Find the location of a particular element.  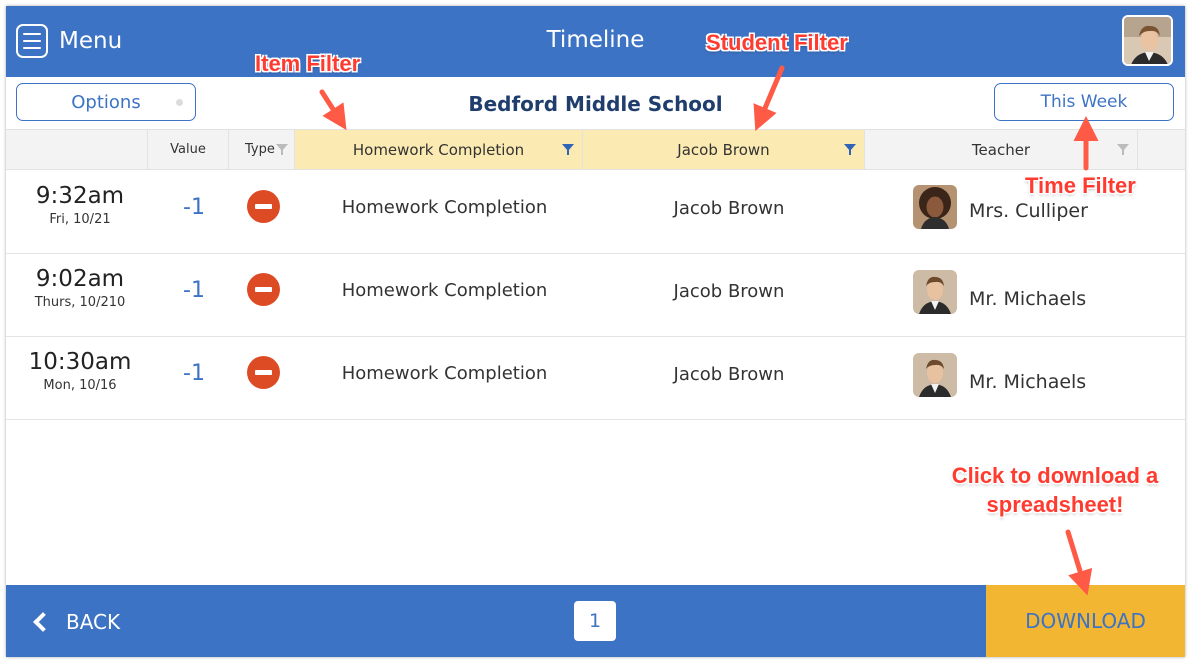

header-type: Type is located at coordinates (262, 149).